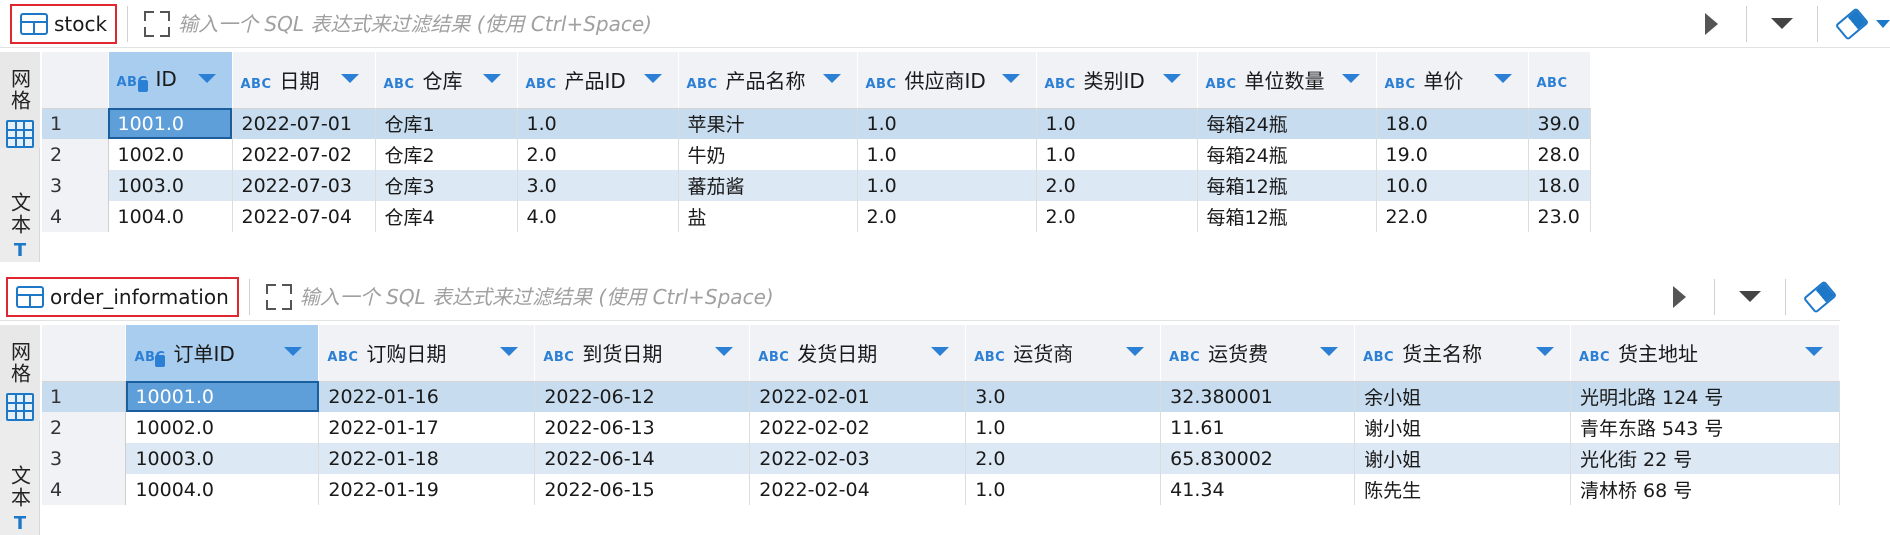 The image size is (1890, 535). Describe the element at coordinates (304, 80) in the screenshot. I see `column-header: ABC 日期` at that location.